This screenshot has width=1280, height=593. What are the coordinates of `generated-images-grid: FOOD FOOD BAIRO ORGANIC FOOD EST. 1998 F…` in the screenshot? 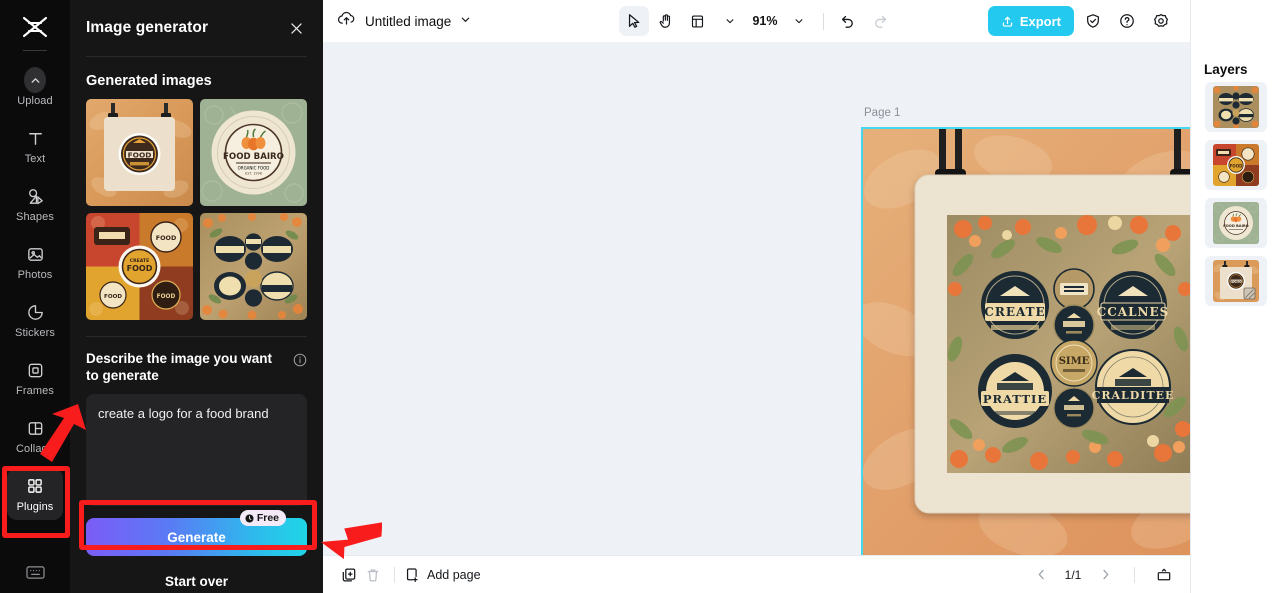 It's located at (204, 209).